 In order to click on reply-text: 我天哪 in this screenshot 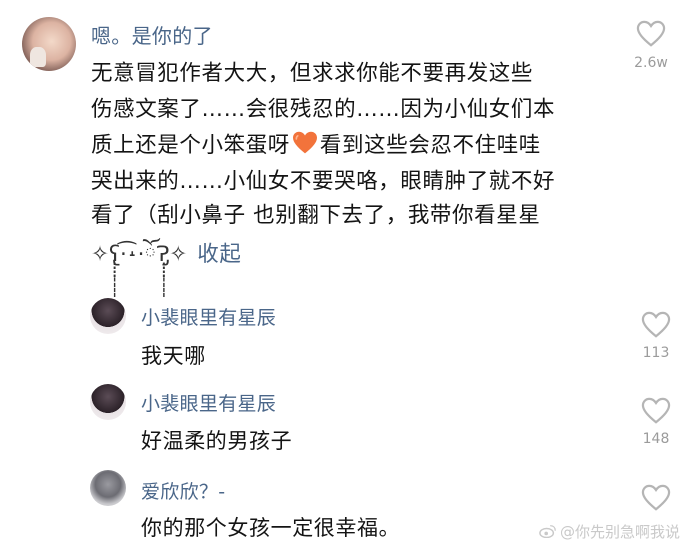, I will do `click(173, 356)`.